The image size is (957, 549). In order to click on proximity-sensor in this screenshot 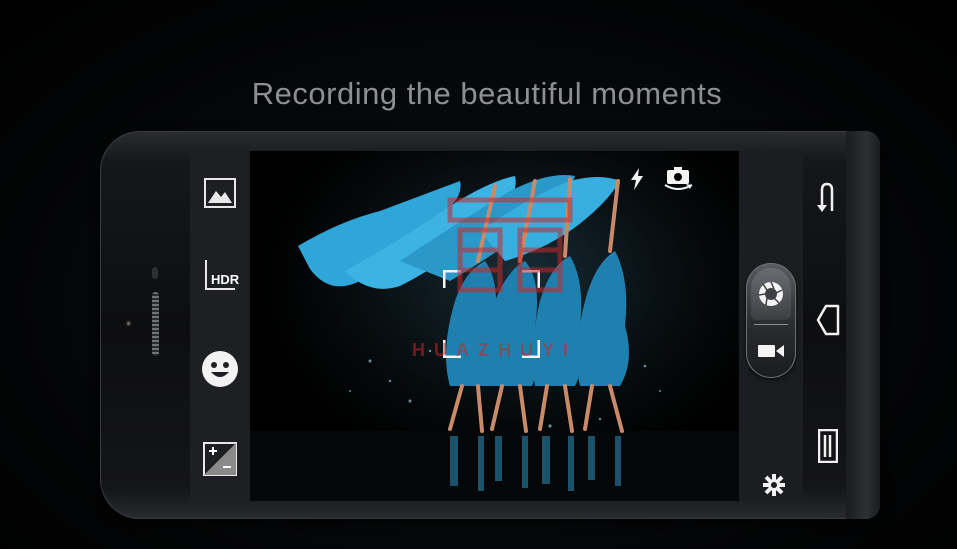, I will do `click(155, 273)`.